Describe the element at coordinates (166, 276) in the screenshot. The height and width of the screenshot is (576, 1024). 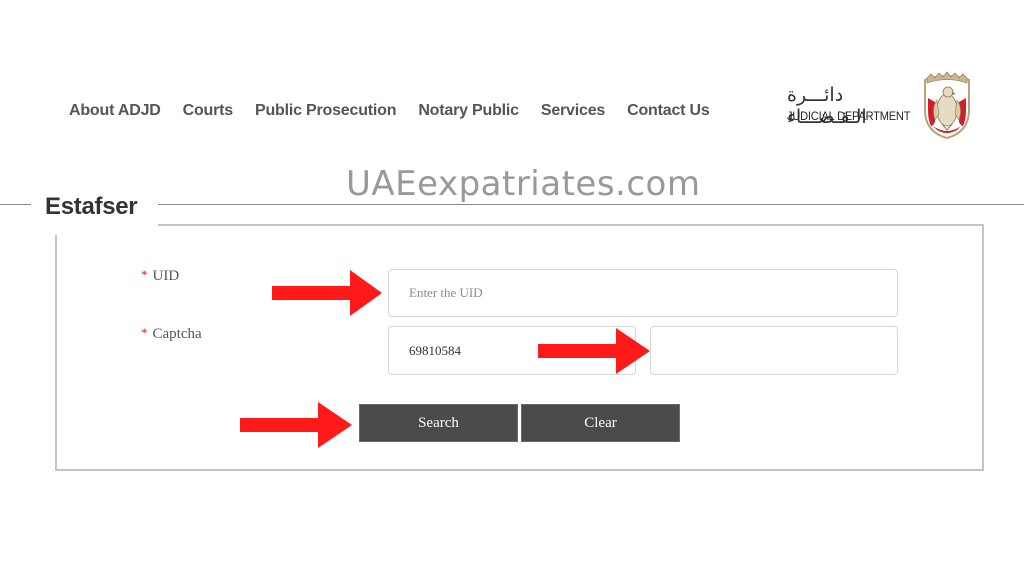
I see `uid-label-text: UID` at that location.